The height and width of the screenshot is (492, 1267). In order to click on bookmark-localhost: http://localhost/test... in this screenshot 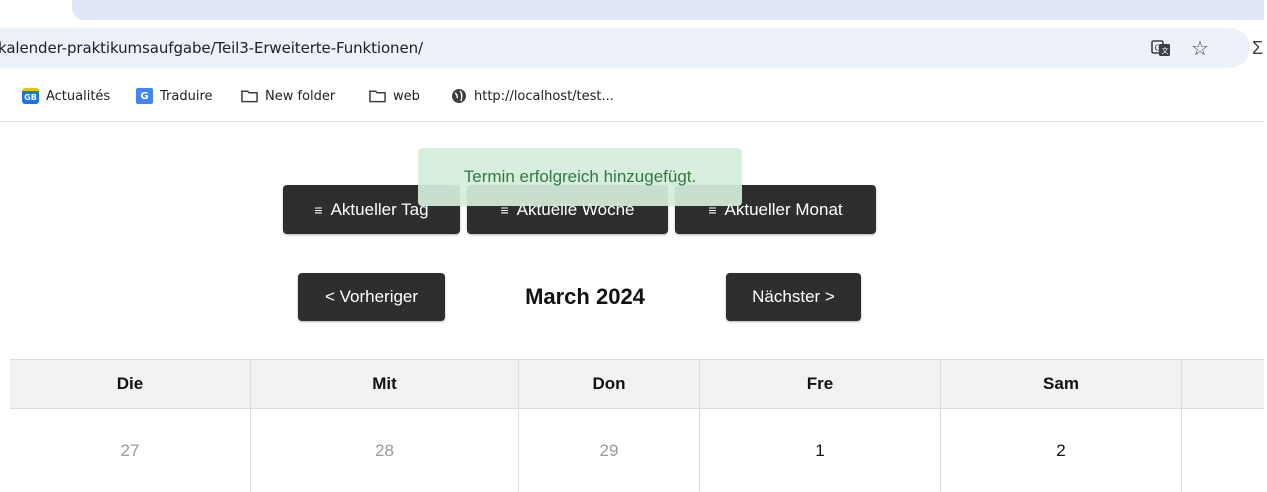, I will do `click(532, 96)`.